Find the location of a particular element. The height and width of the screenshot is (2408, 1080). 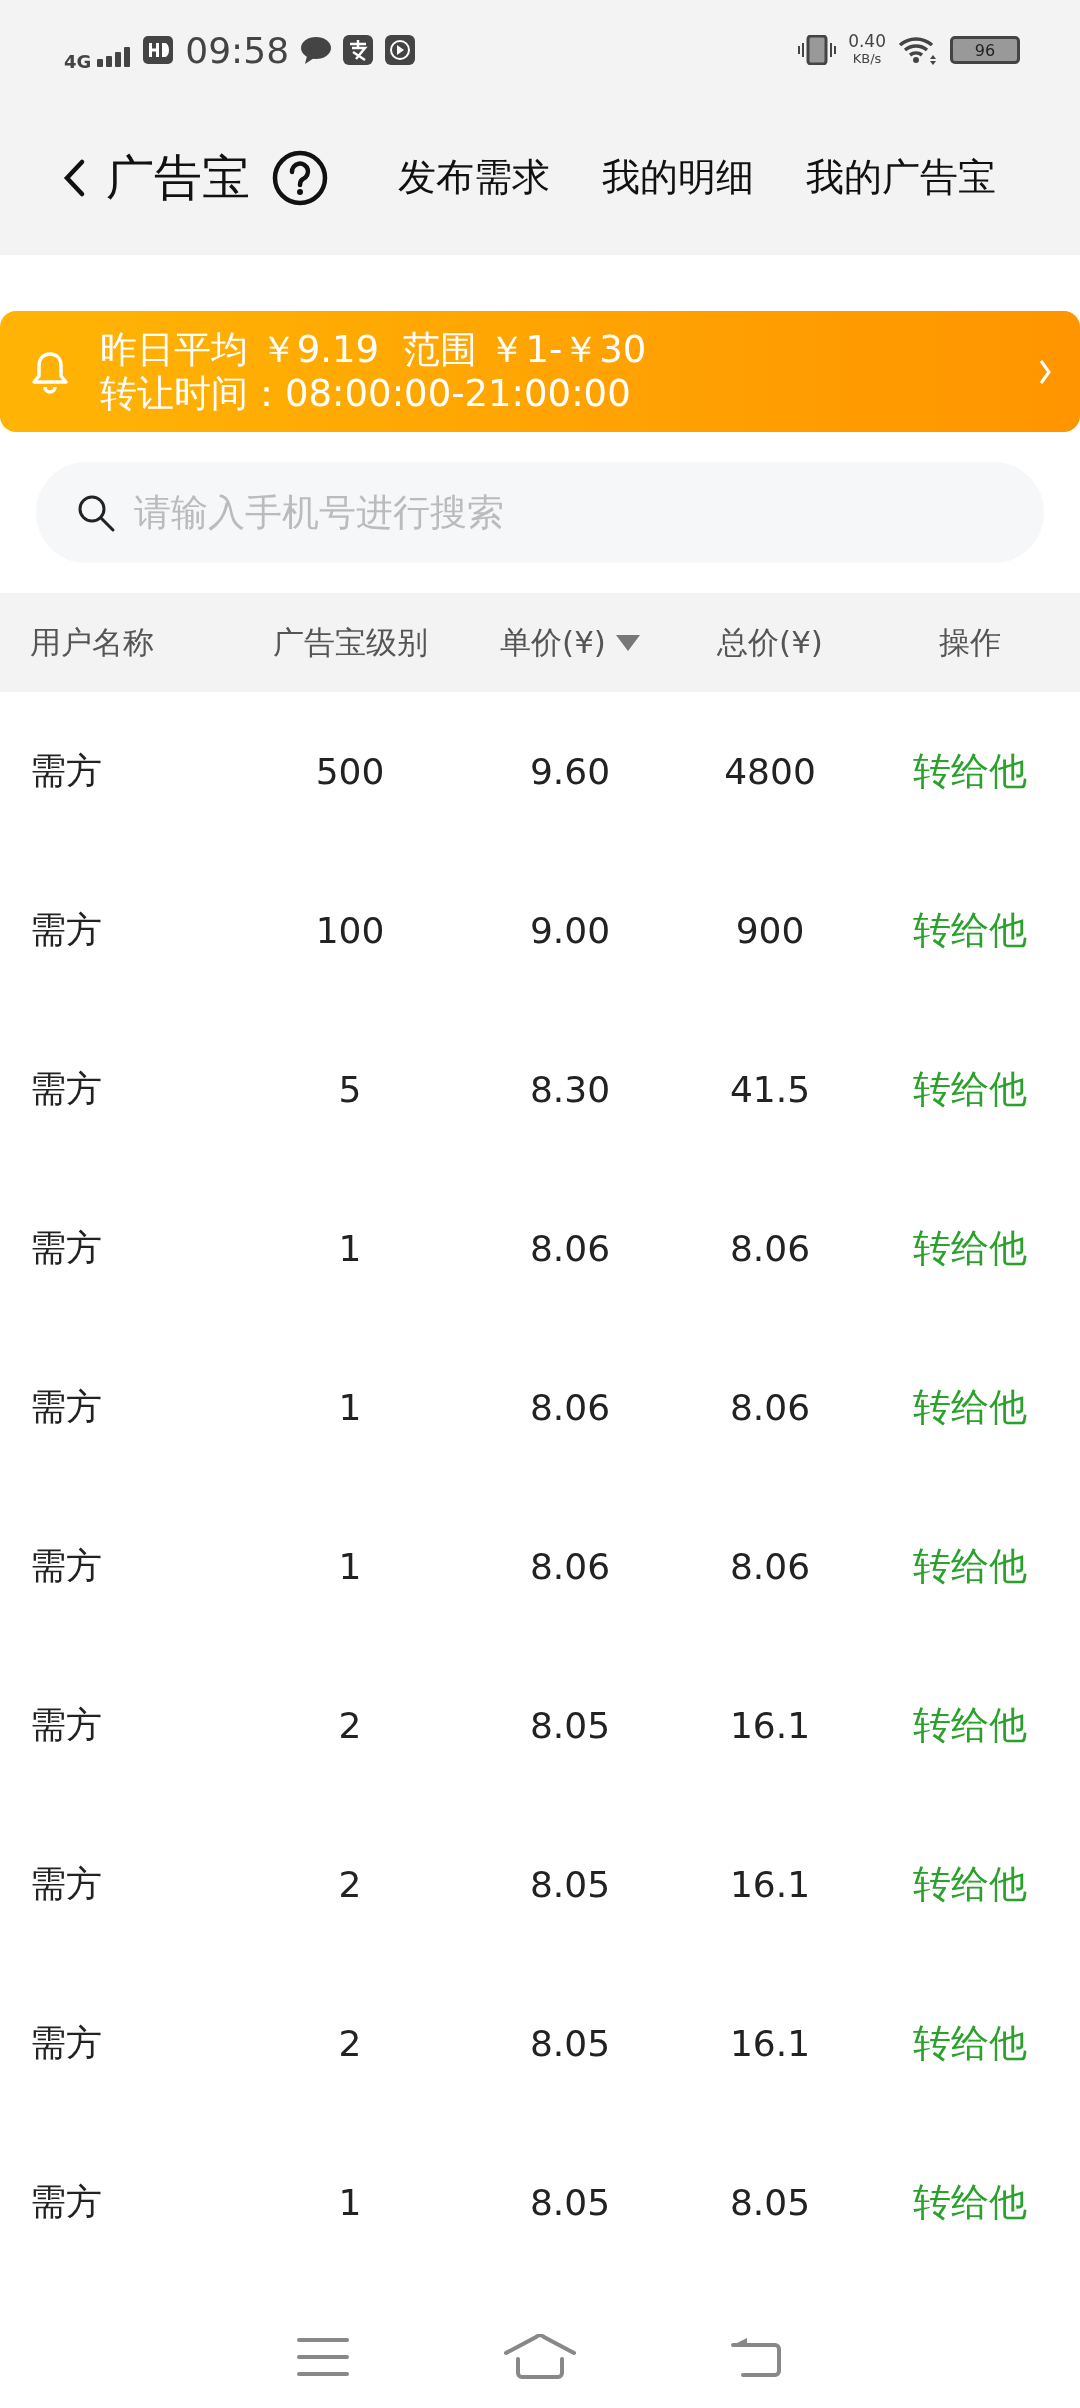

battery-icon: 96 is located at coordinates (985, 50).